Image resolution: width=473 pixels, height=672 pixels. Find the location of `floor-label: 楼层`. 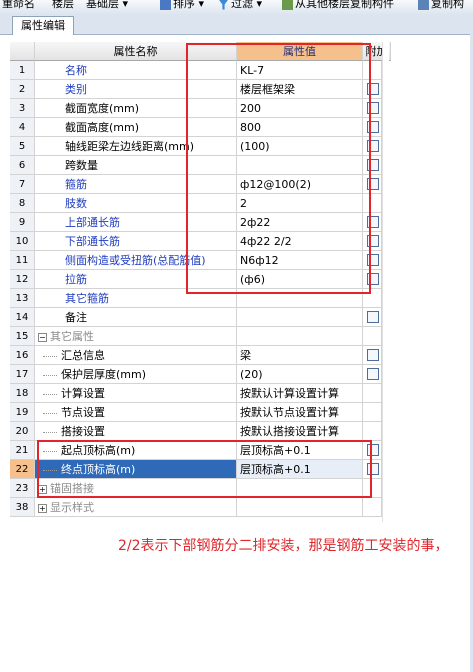

floor-label: 楼层 is located at coordinates (63, 5).